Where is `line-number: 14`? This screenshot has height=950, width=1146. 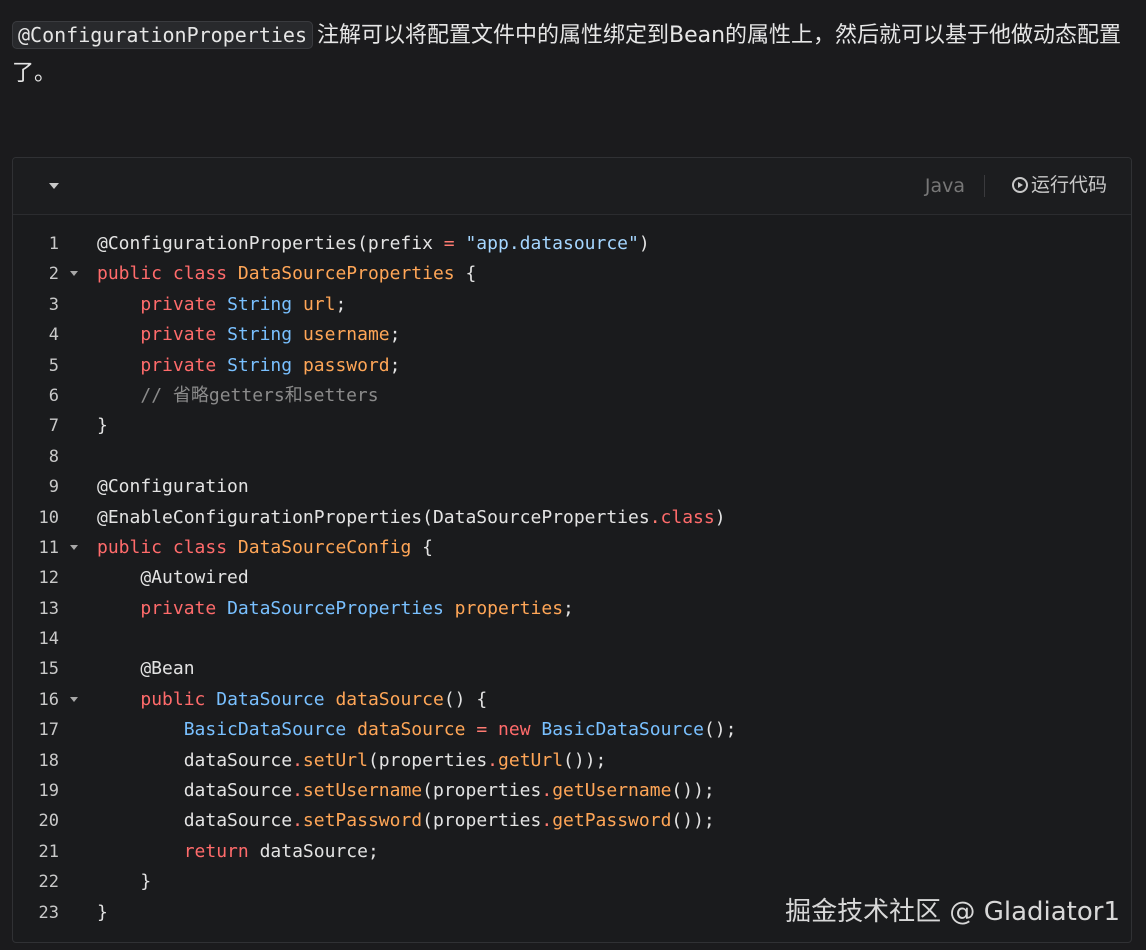 line-number: 14 is located at coordinates (48, 639).